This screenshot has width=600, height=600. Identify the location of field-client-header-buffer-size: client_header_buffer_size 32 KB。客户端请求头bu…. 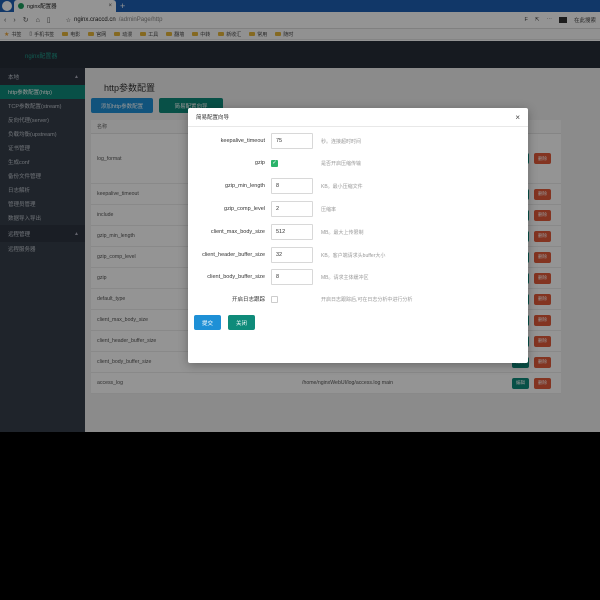
(358, 255).